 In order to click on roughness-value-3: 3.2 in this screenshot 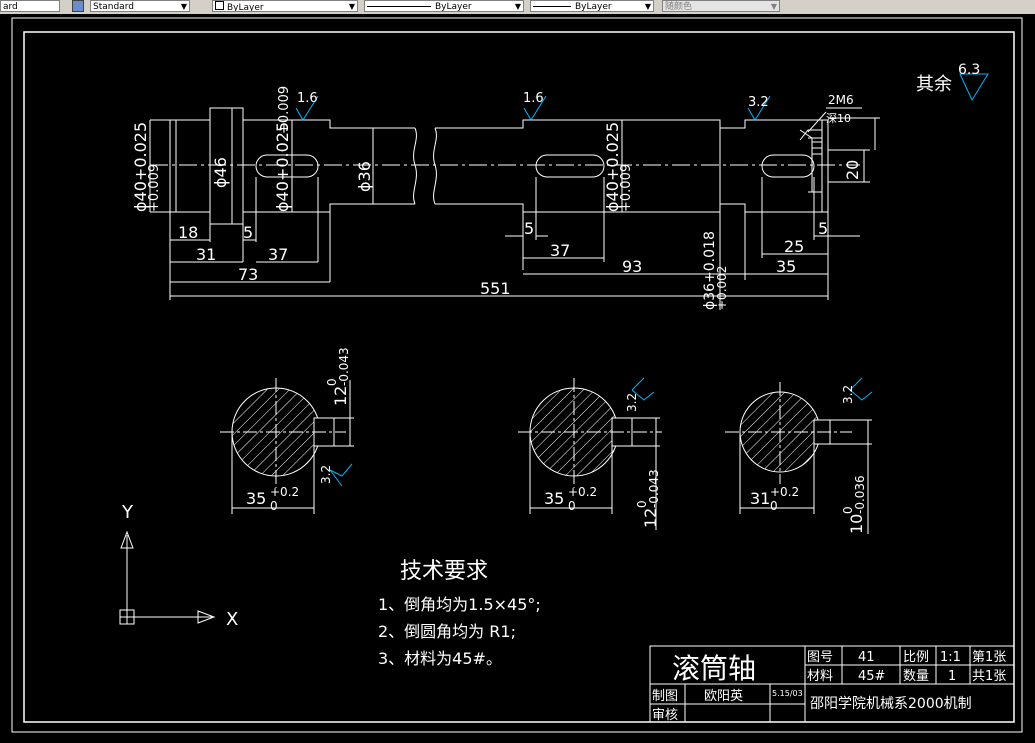, I will do `click(758, 102)`.